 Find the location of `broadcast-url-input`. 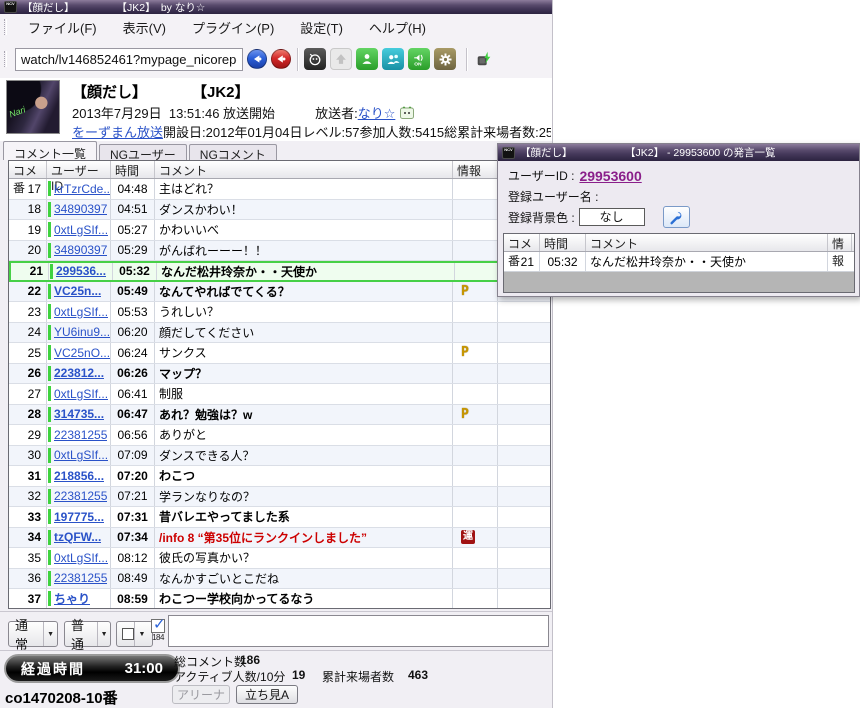

broadcast-url-input is located at coordinates (129, 59).